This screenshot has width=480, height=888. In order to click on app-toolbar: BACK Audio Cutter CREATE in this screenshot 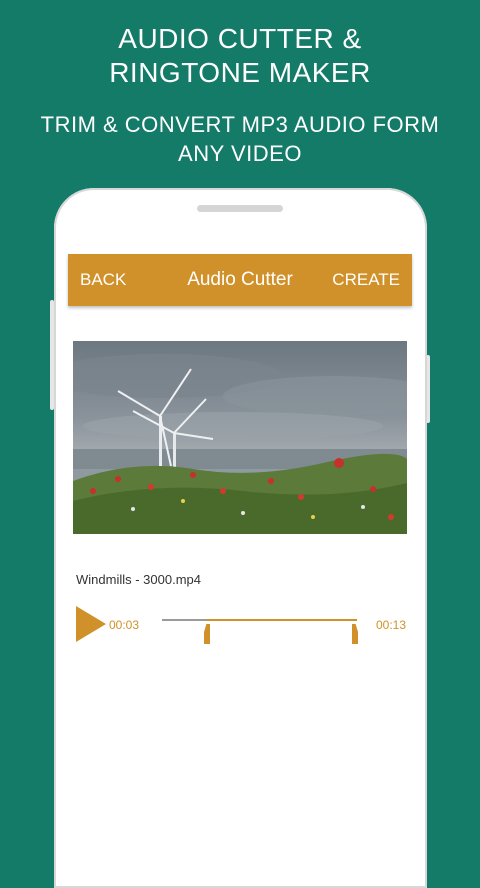, I will do `click(240, 280)`.